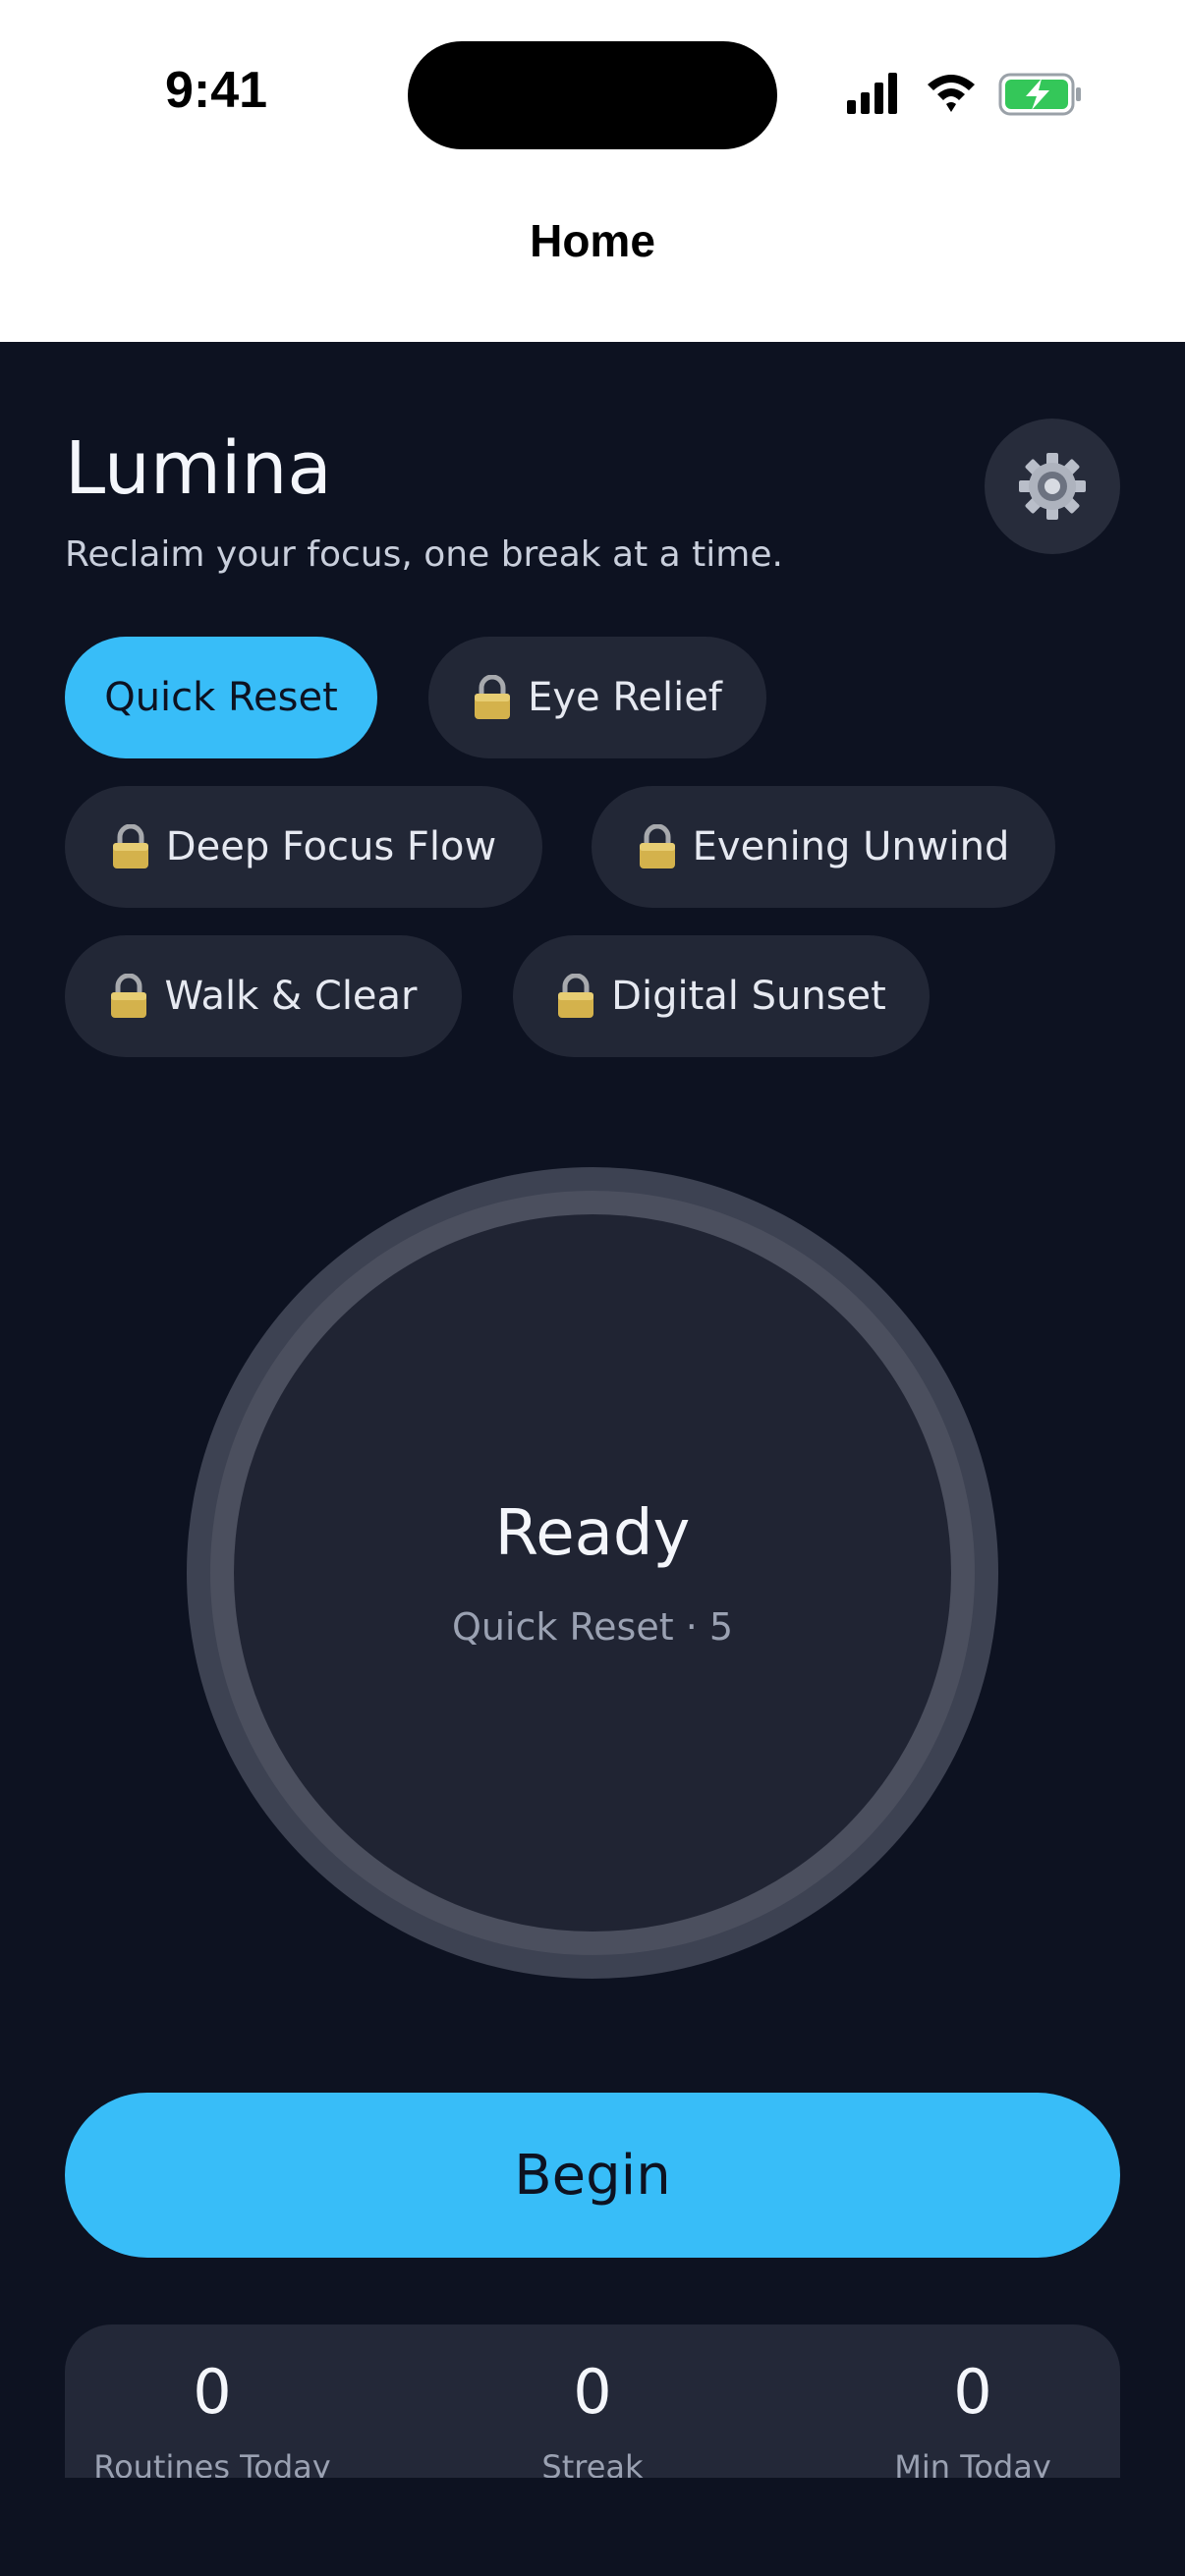 Image resolution: width=1185 pixels, height=2576 pixels. What do you see at coordinates (291, 996) in the screenshot?
I see `chip-label: Walk & Clear` at bounding box center [291, 996].